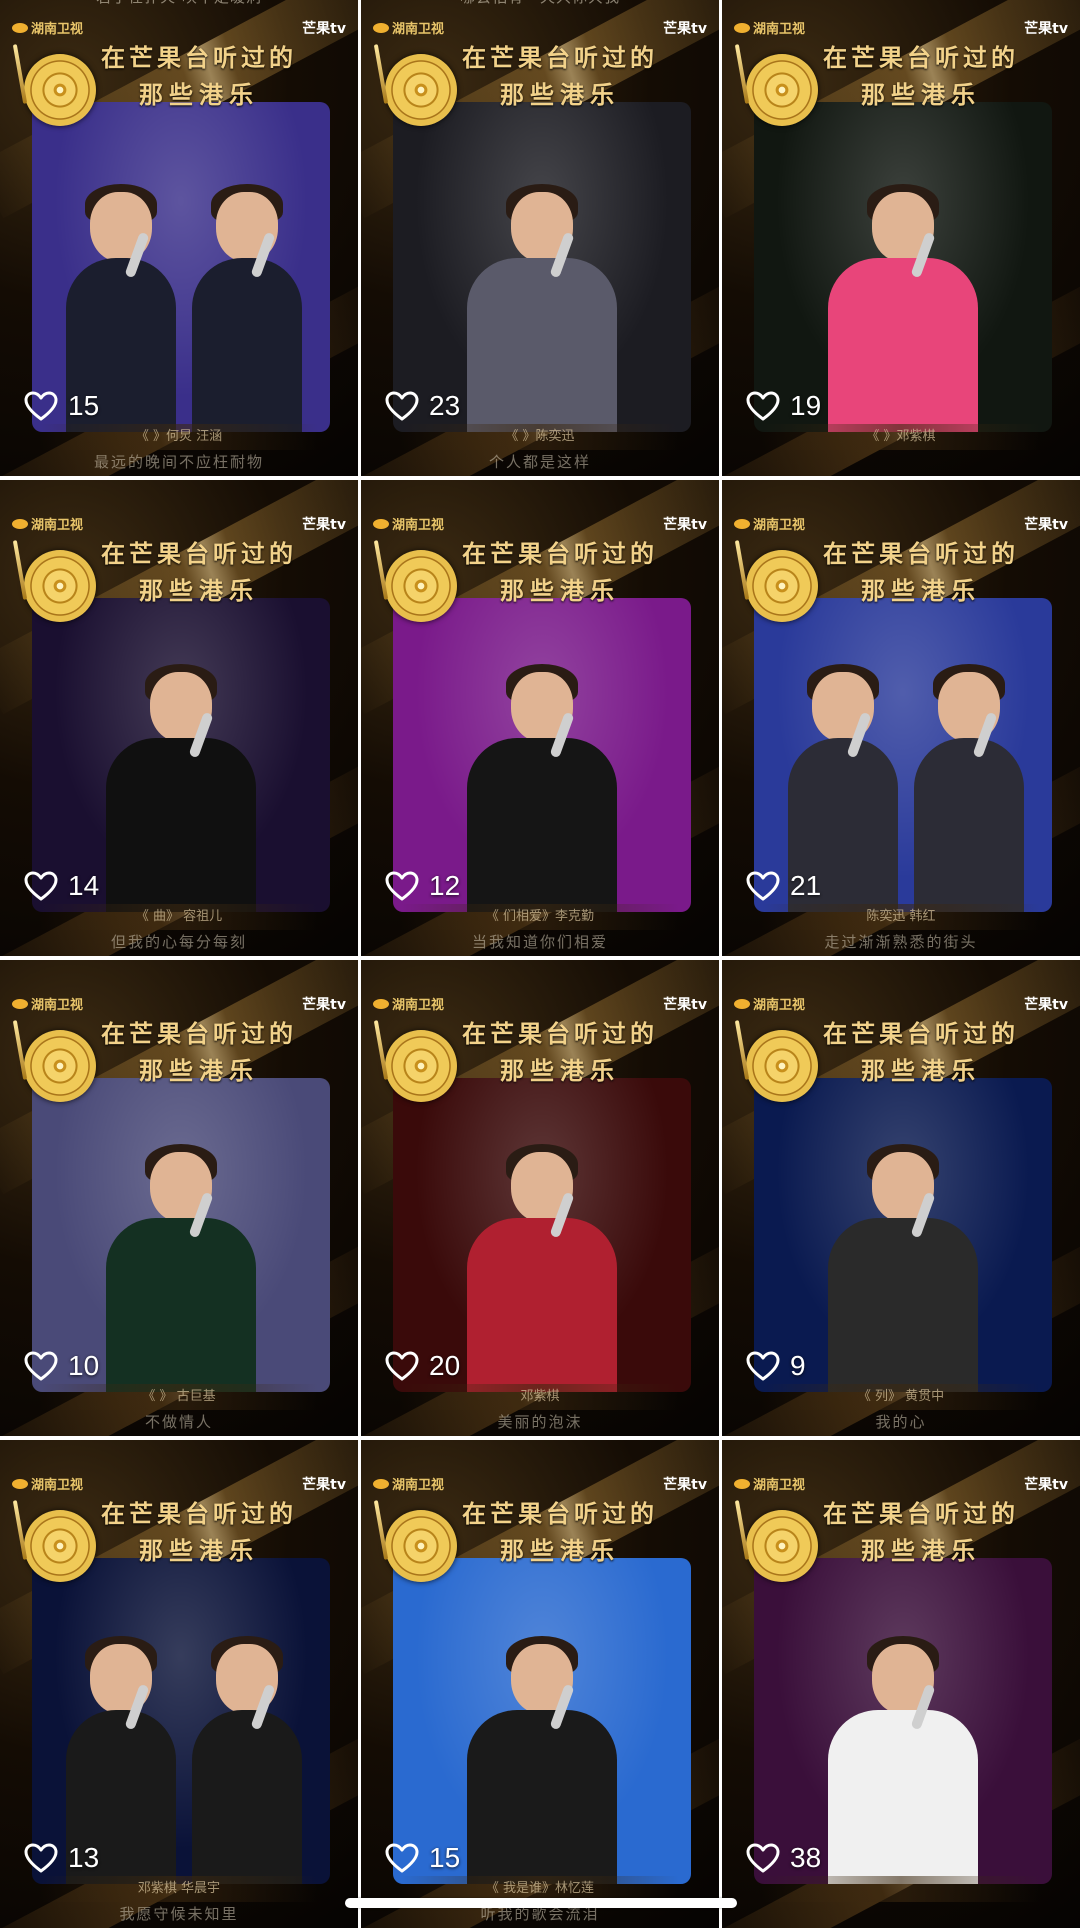 This screenshot has width=1080, height=1932. I want to click on song-caption: 《 》何炅 汪涵, so click(179, 437).